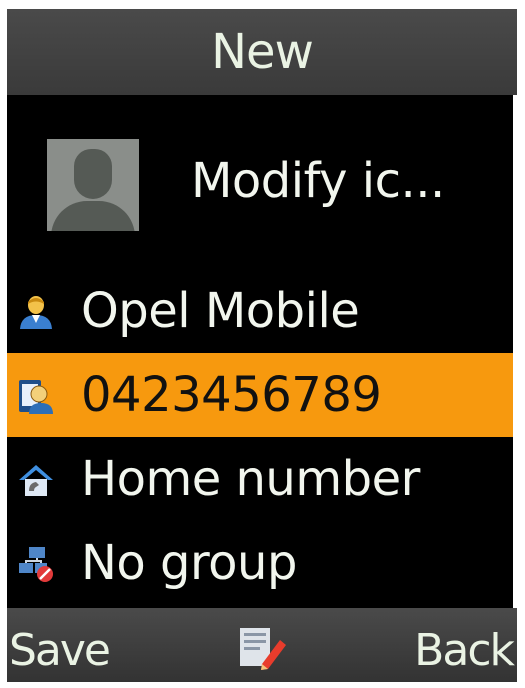 Image resolution: width=525 pixels, height=688 pixels. Describe the element at coordinates (93, 174) in the screenshot. I see `avatar-head` at that location.